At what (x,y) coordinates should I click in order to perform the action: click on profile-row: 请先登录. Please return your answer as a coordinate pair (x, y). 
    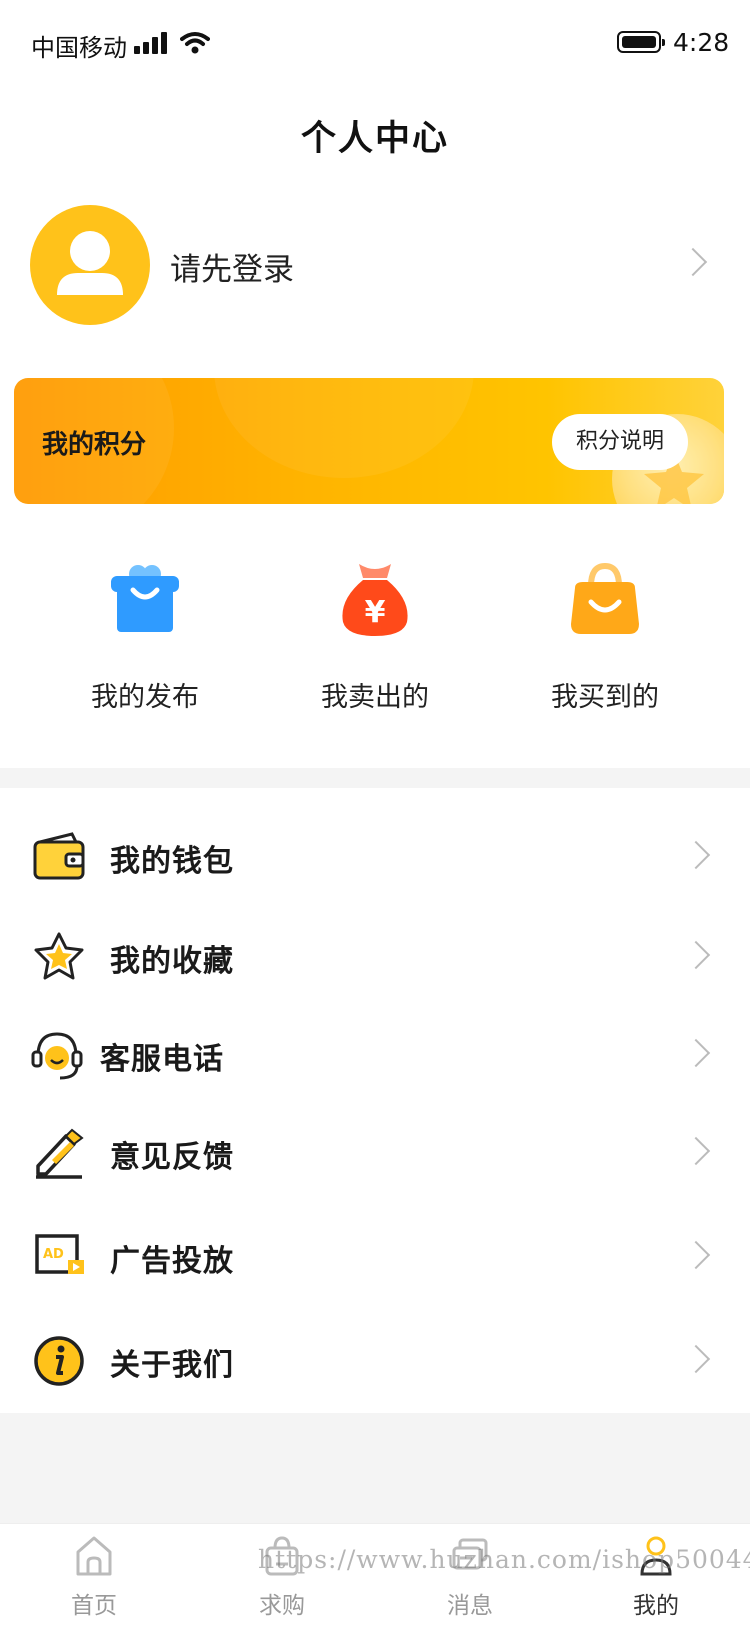
    Looking at the image, I should click on (375, 262).